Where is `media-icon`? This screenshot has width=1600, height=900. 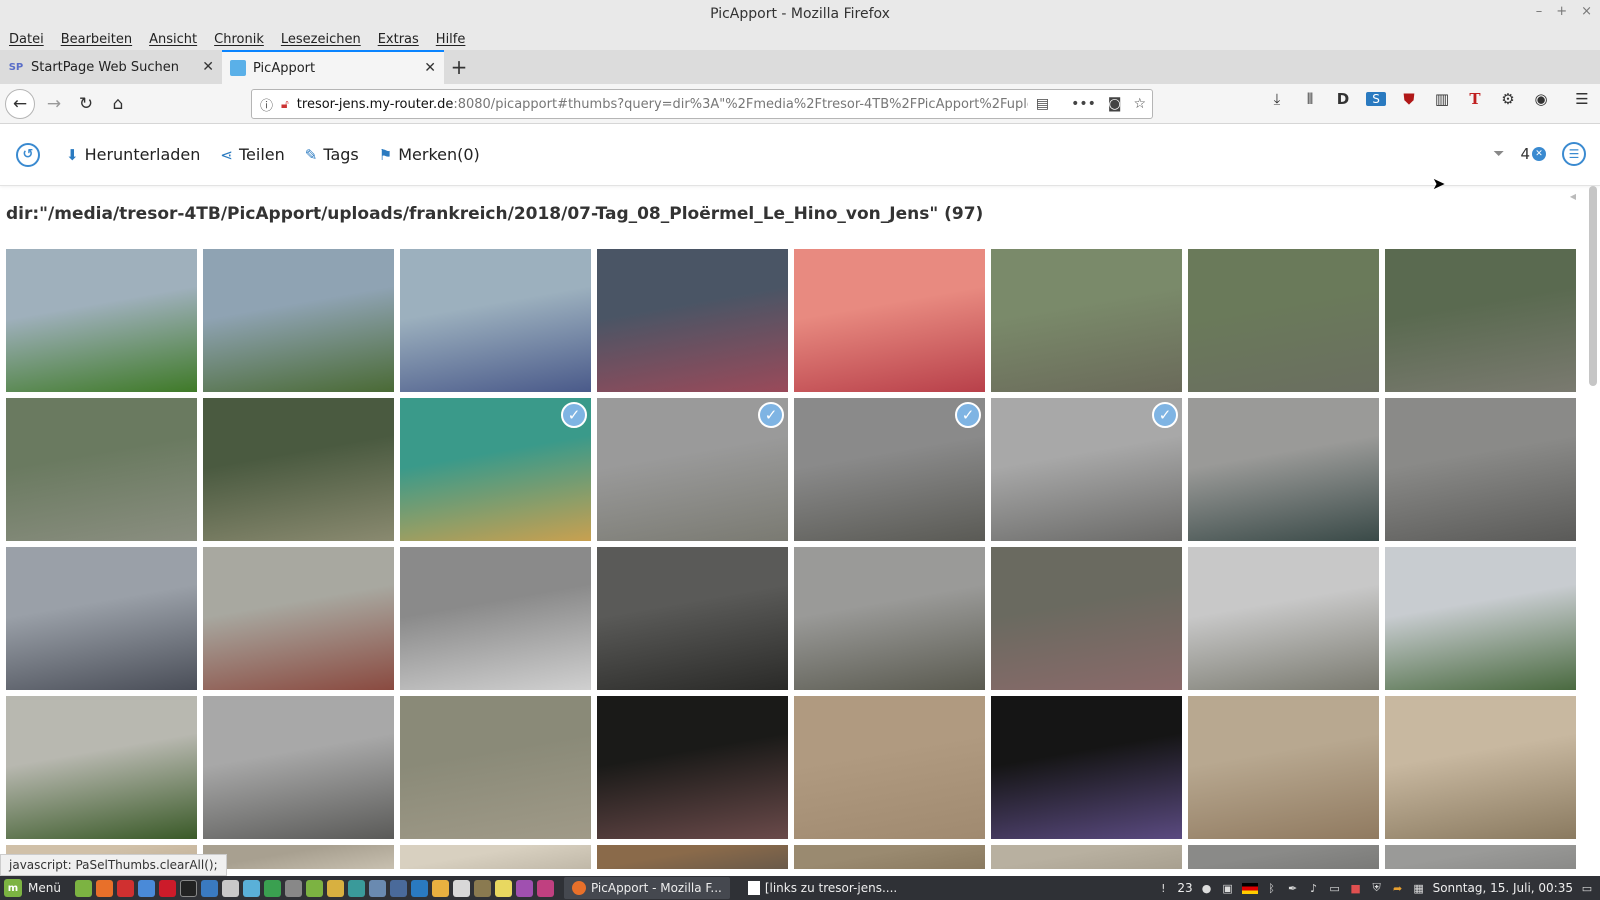
media-icon is located at coordinates (545, 888).